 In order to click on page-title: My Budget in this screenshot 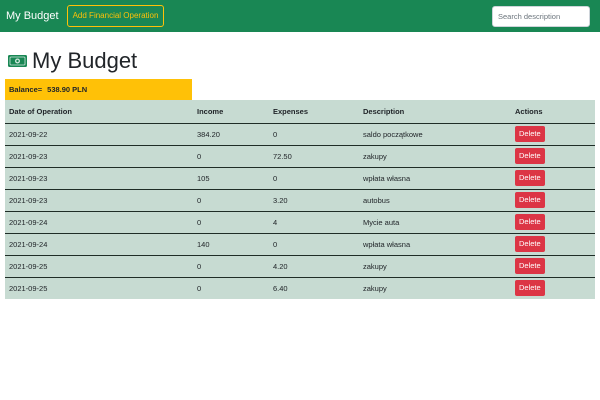, I will do `click(85, 60)`.